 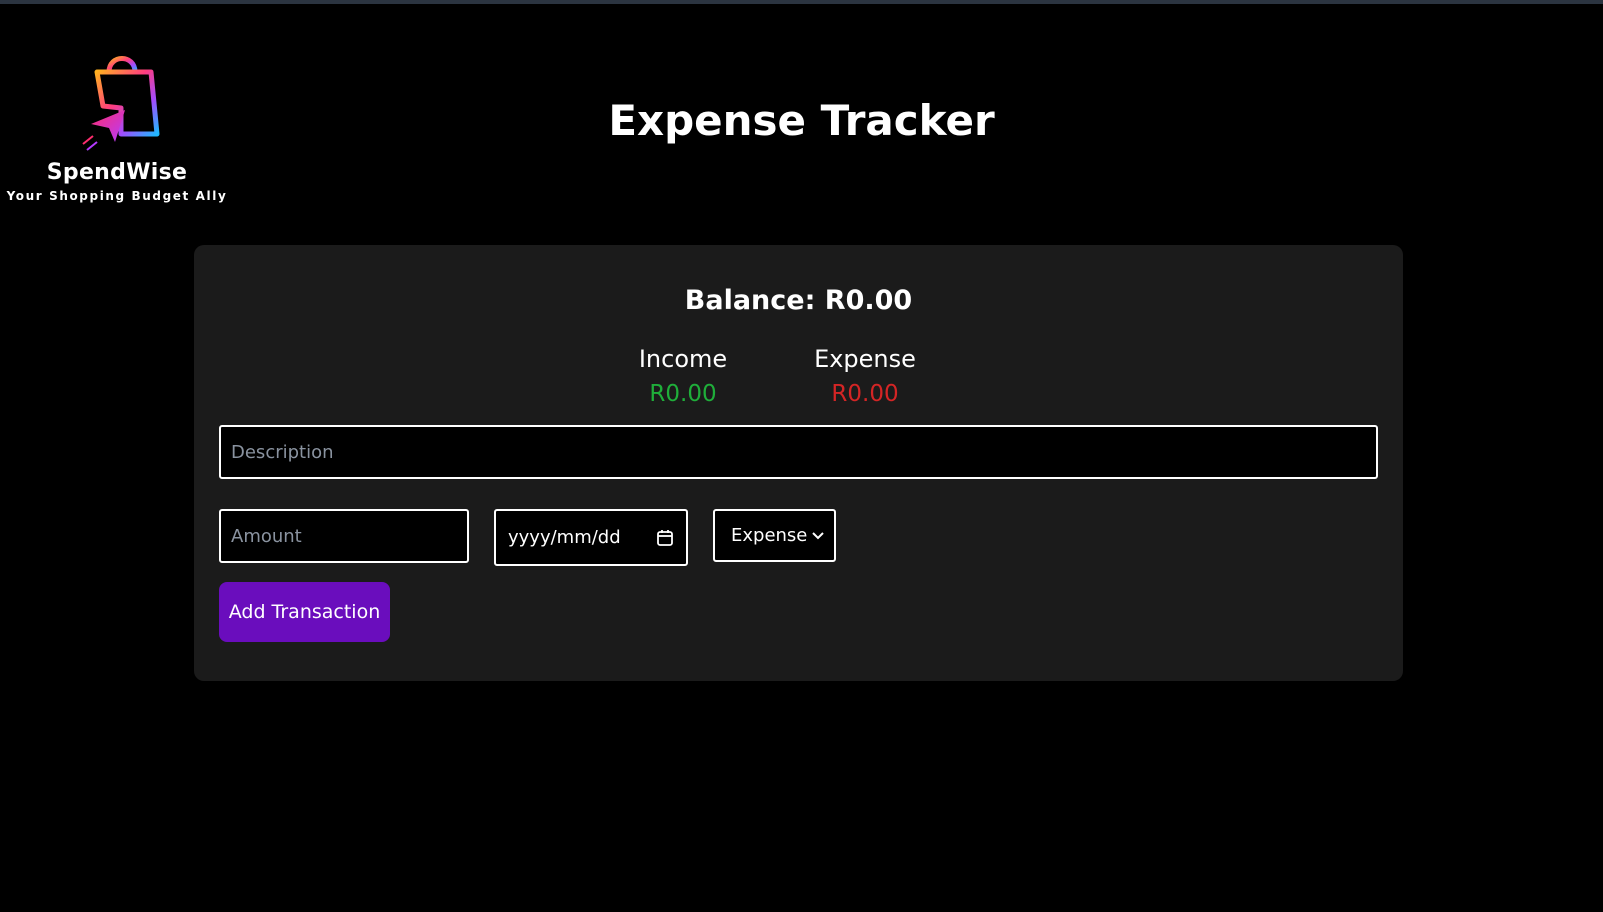 What do you see at coordinates (117, 196) in the screenshot?
I see `brand-tagline: Your Shopping Budget Ally` at bounding box center [117, 196].